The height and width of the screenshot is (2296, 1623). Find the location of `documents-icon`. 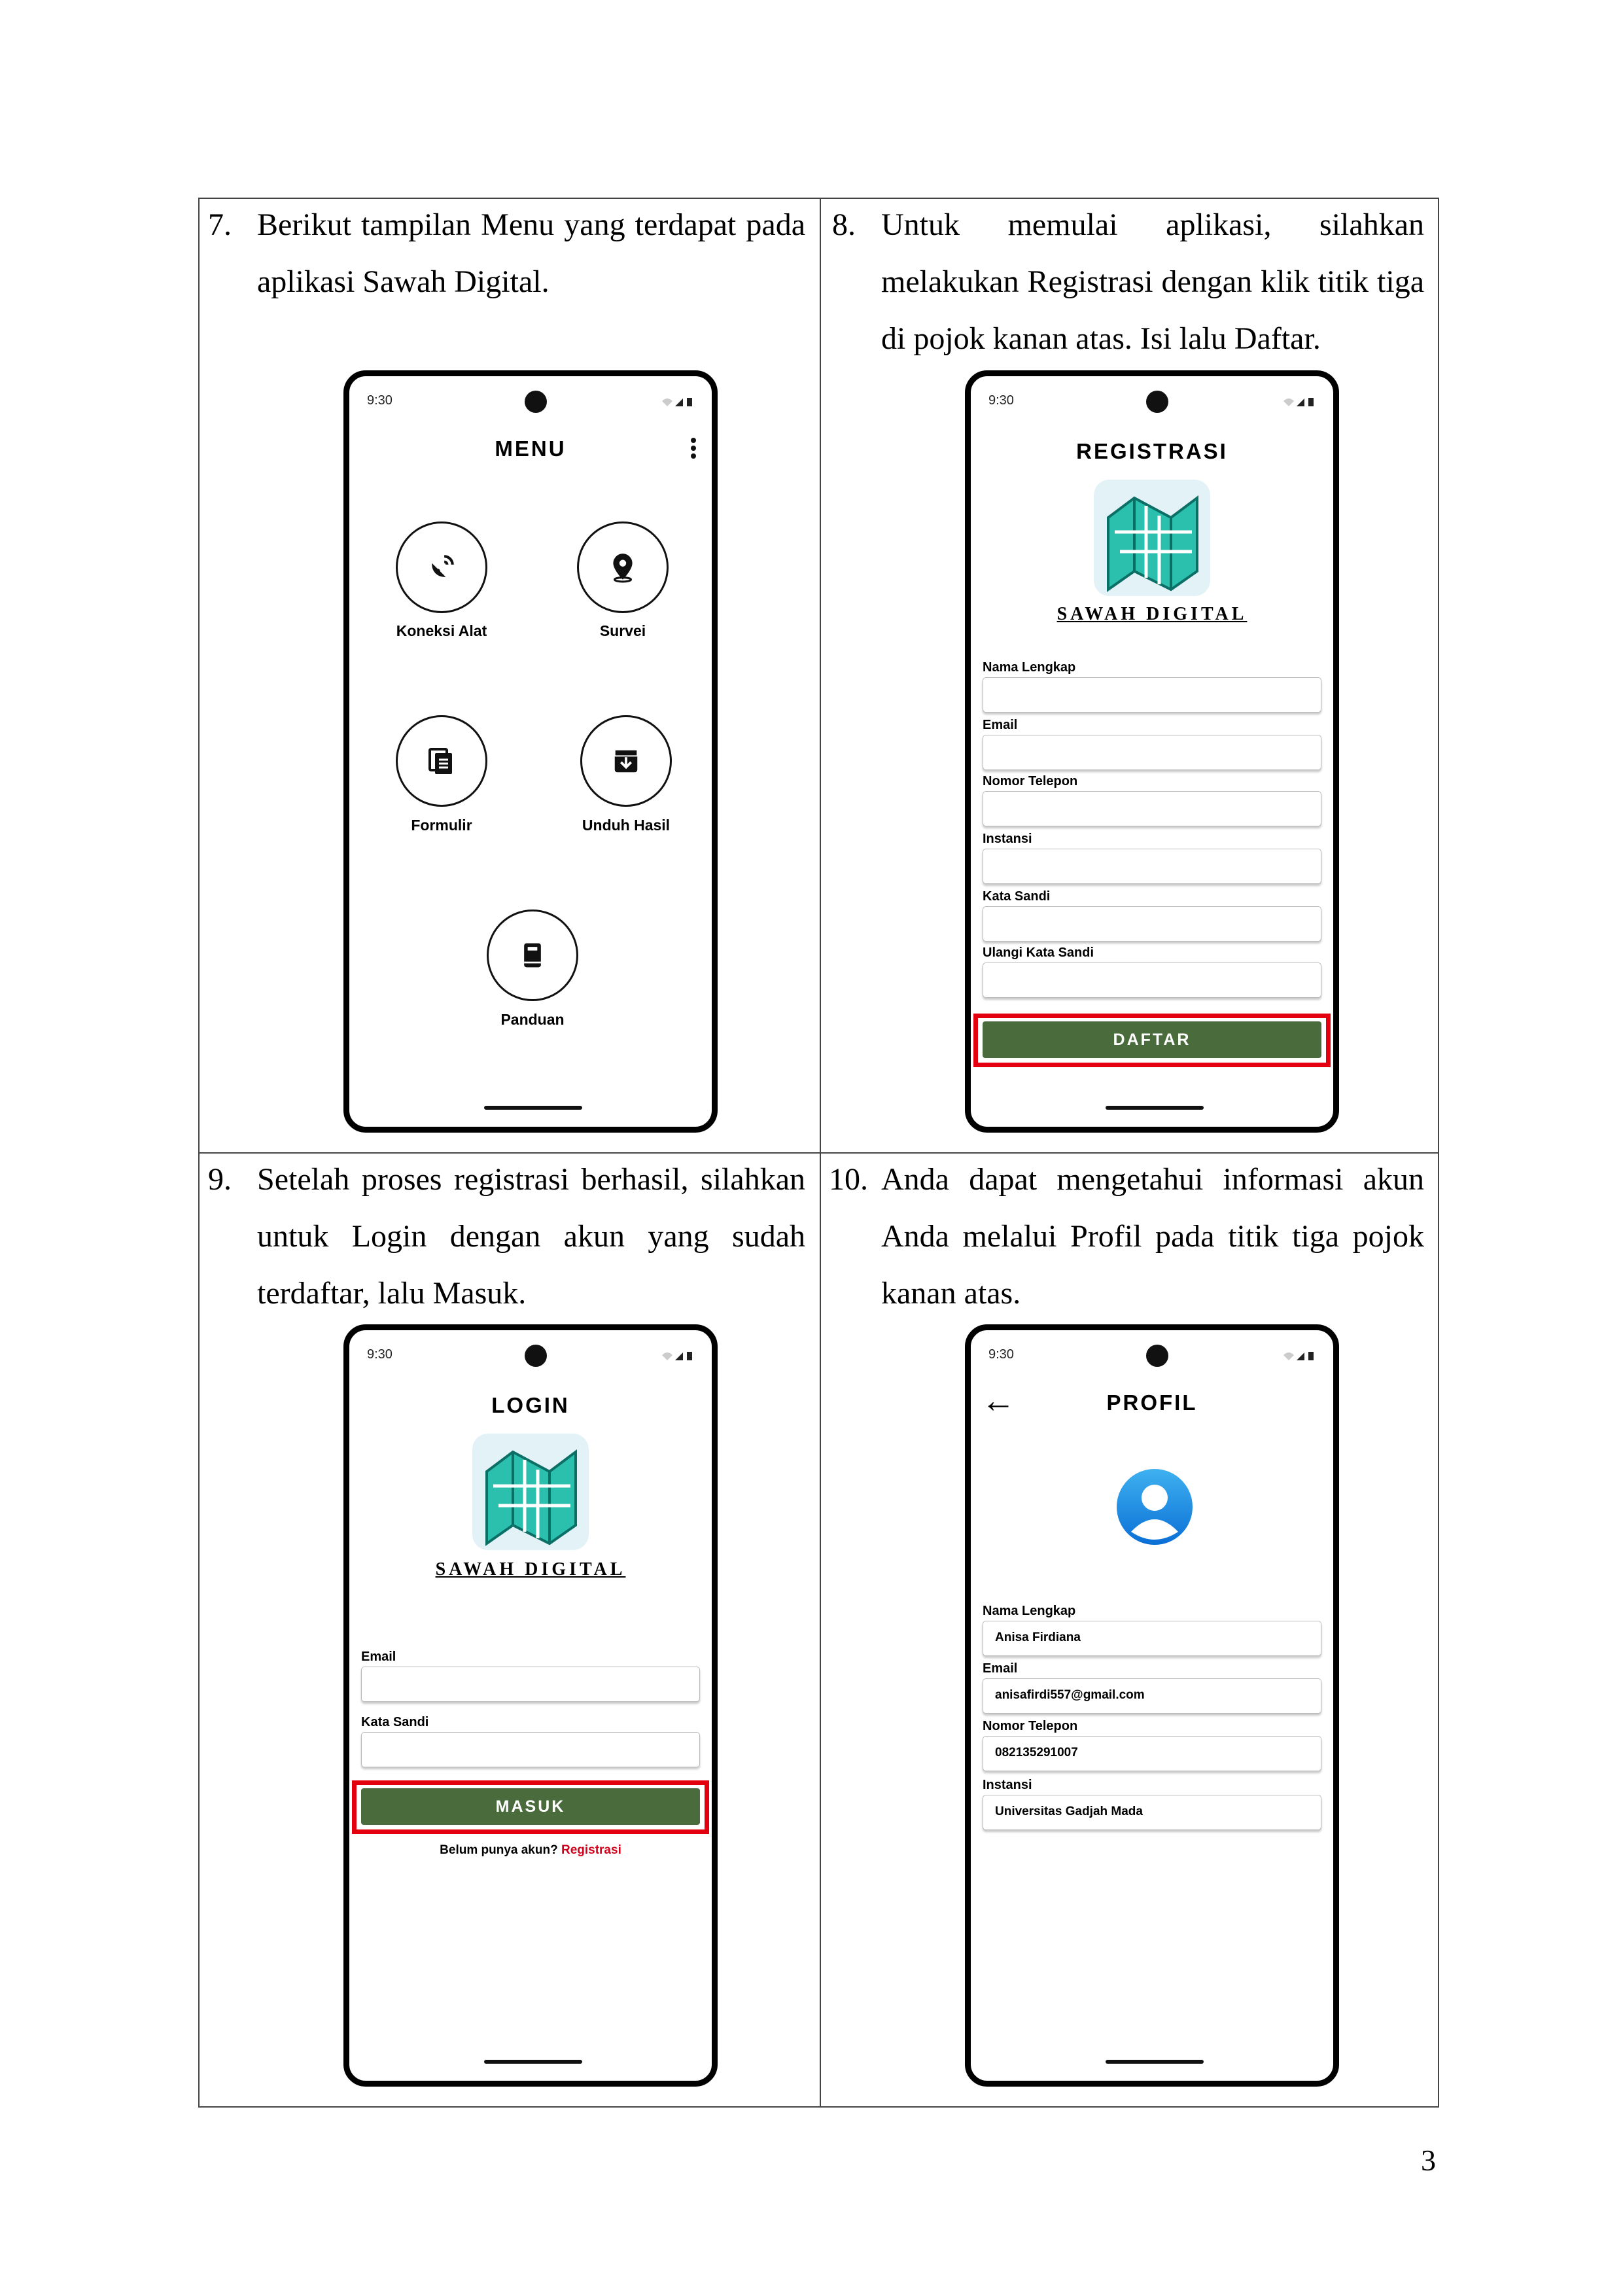

documents-icon is located at coordinates (440, 761).